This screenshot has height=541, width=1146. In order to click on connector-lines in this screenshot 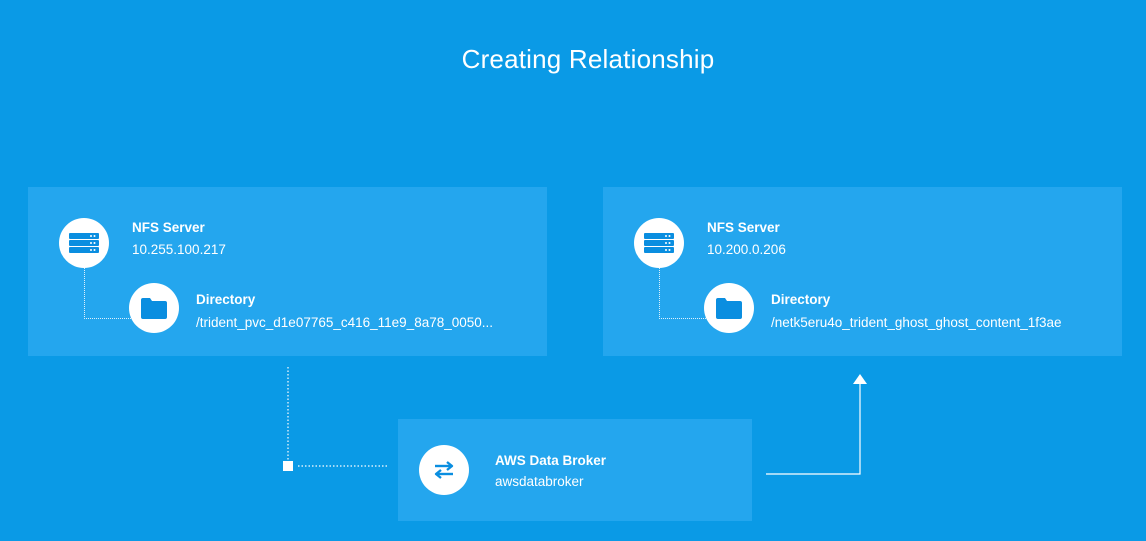, I will do `click(575, 421)`.